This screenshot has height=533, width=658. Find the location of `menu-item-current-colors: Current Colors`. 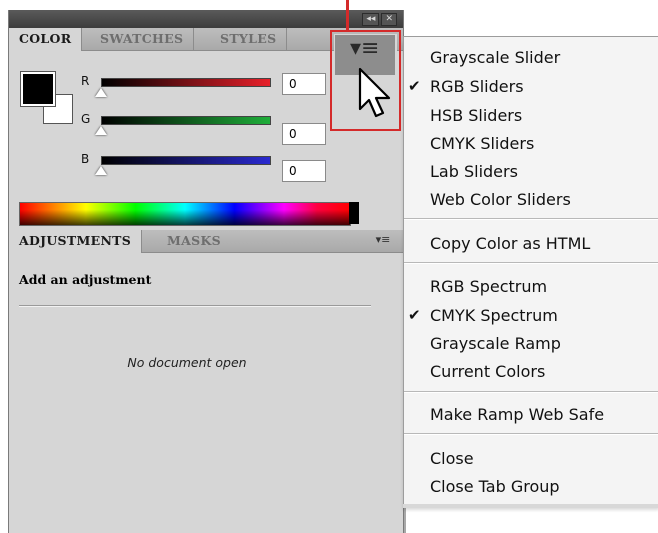

menu-item-current-colors: Current Colors is located at coordinates (487, 371).